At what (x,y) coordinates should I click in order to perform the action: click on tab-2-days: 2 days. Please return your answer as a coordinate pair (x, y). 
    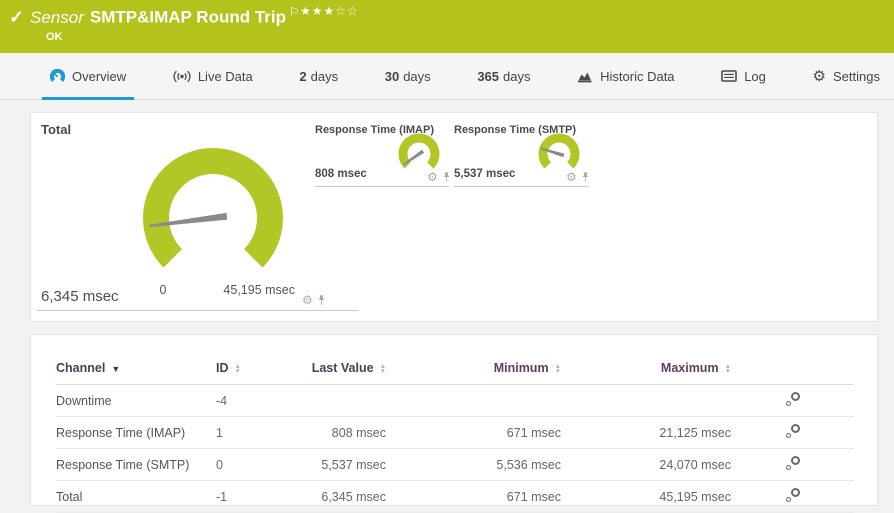
    Looking at the image, I should click on (318, 76).